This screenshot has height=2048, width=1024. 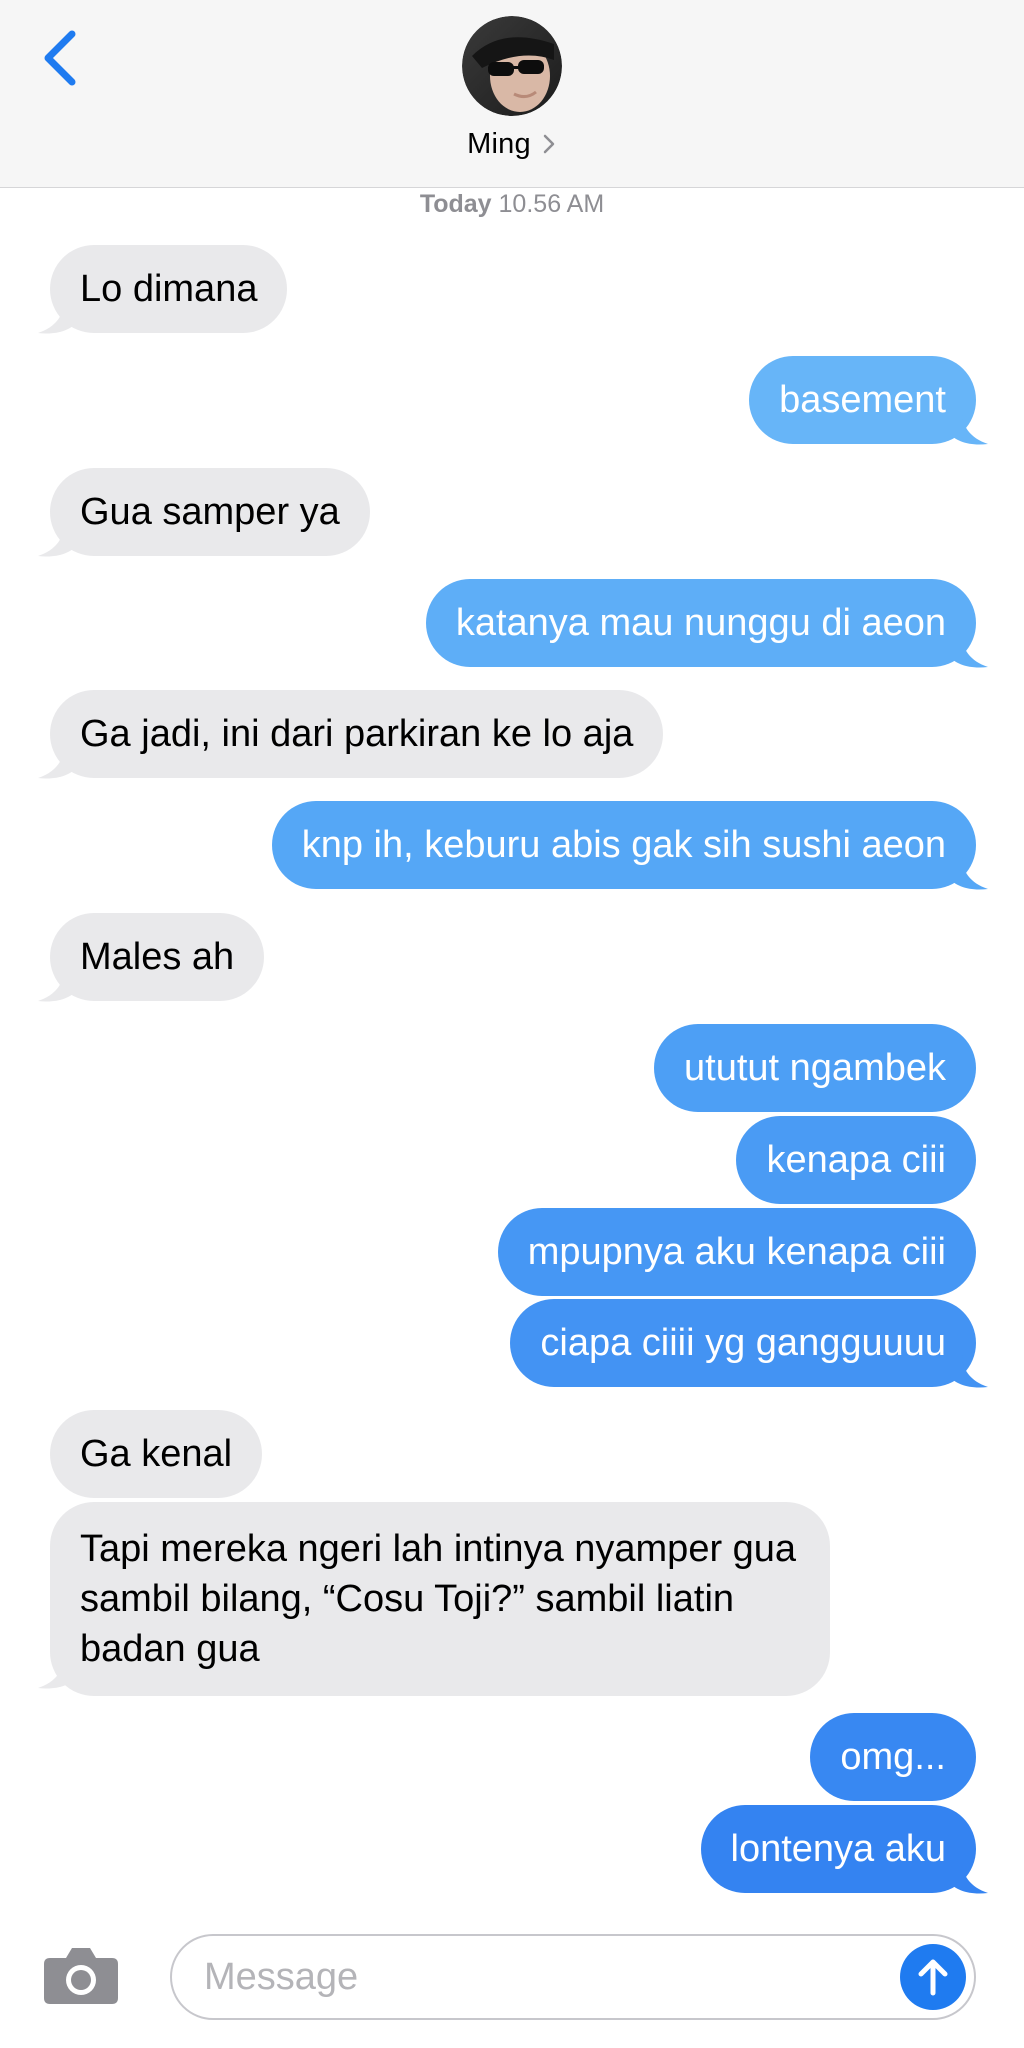 What do you see at coordinates (210, 512) in the screenshot?
I see `message-bubble-received: Gua samper ya` at bounding box center [210, 512].